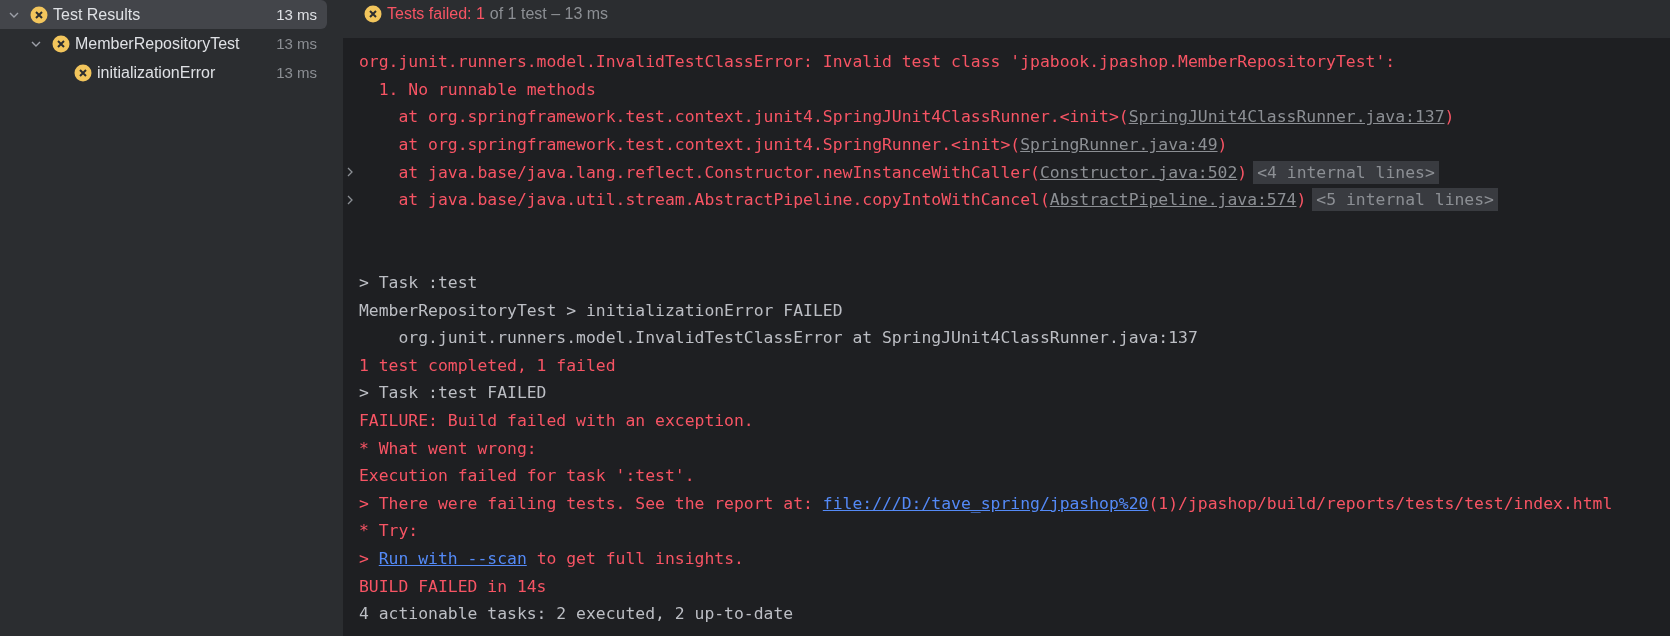  What do you see at coordinates (158, 43) in the screenshot?
I see `tree-label: MemberRepositoryTest` at bounding box center [158, 43].